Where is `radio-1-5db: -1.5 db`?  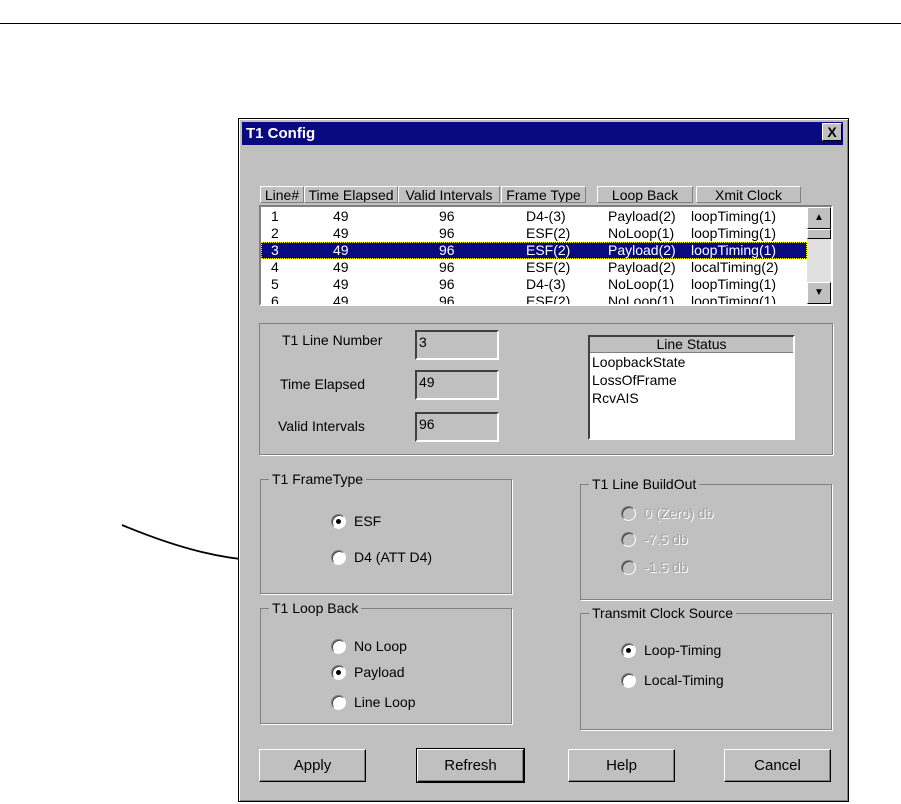 radio-1-5db: -1.5 db is located at coordinates (654, 567).